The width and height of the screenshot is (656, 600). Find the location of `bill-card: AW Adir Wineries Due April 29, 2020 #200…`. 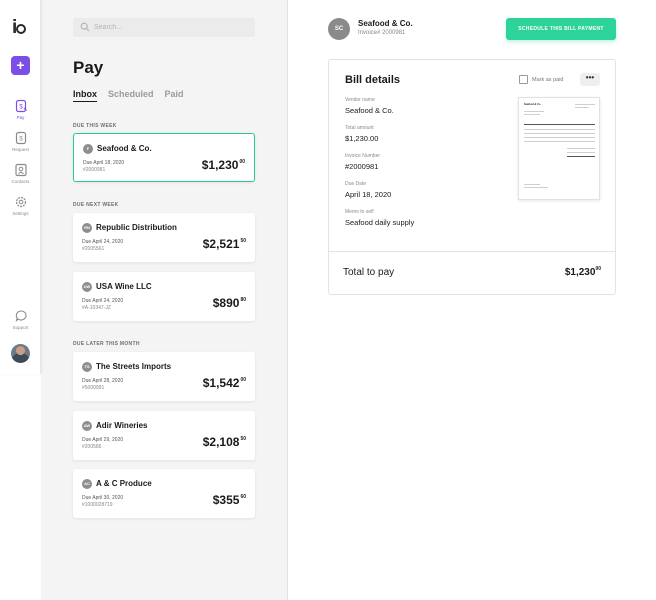

bill-card: AW Adir Wineries Due April 29, 2020 #200… is located at coordinates (164, 435).